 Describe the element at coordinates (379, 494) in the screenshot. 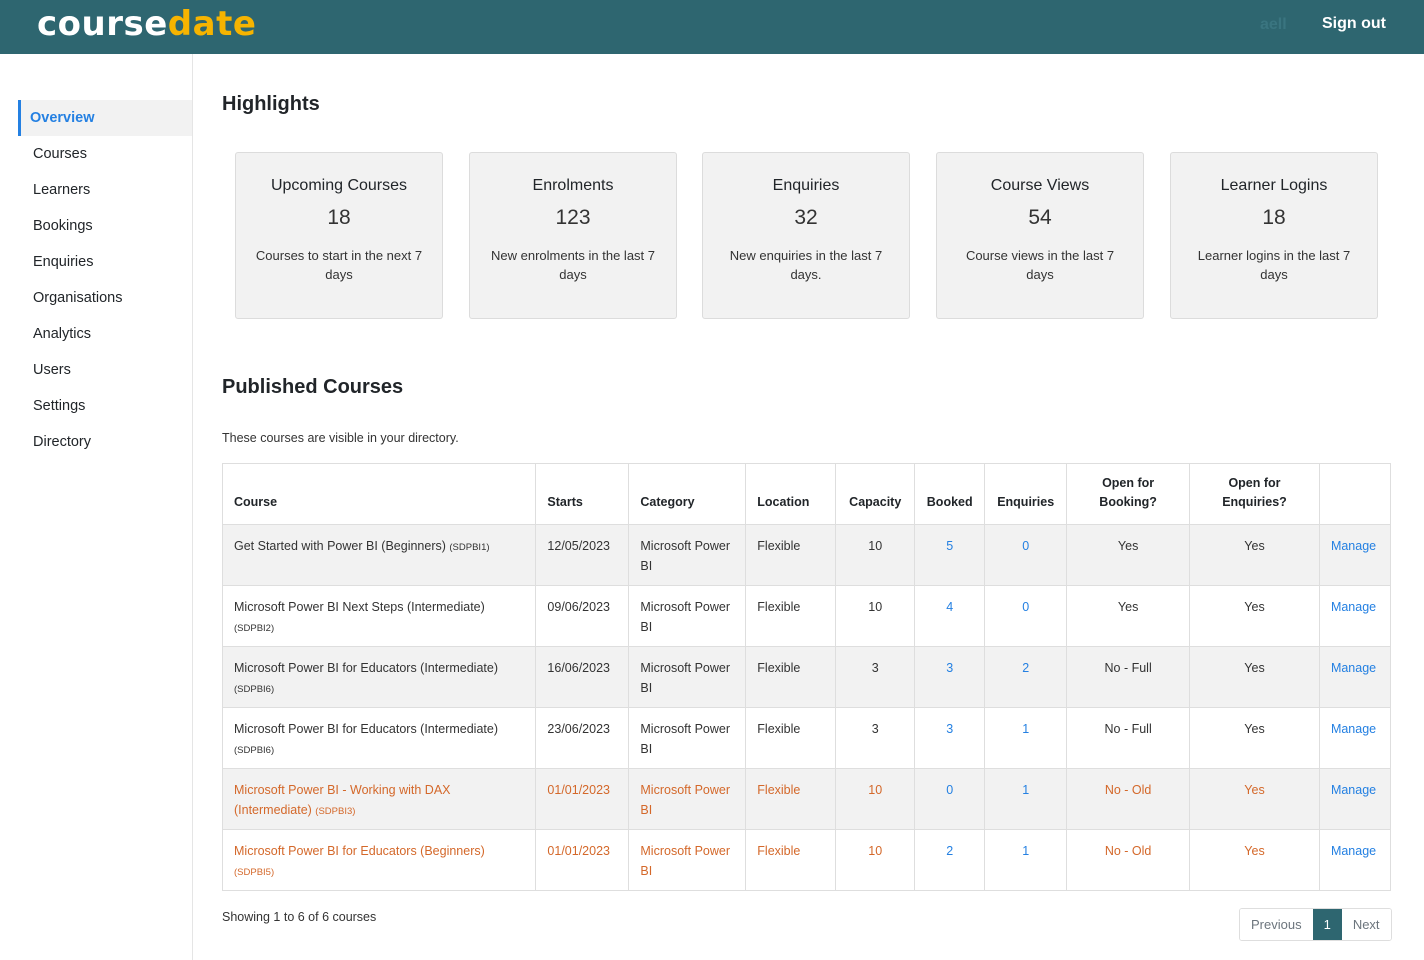

I see `col-header-course: Course` at that location.